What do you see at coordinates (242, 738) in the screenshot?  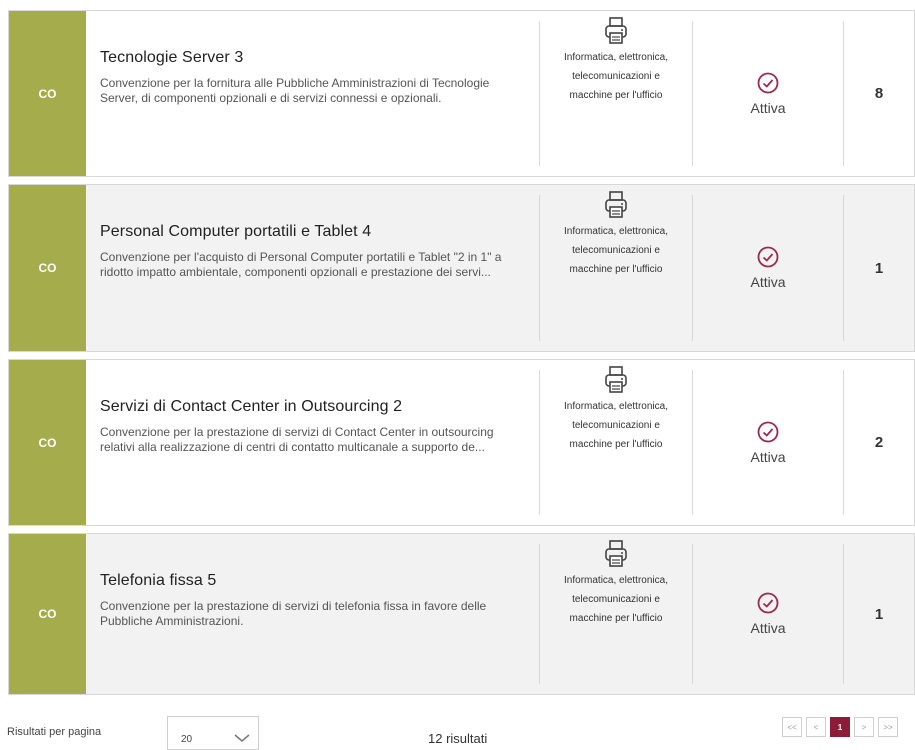 I see `chevron-down-icon` at bounding box center [242, 738].